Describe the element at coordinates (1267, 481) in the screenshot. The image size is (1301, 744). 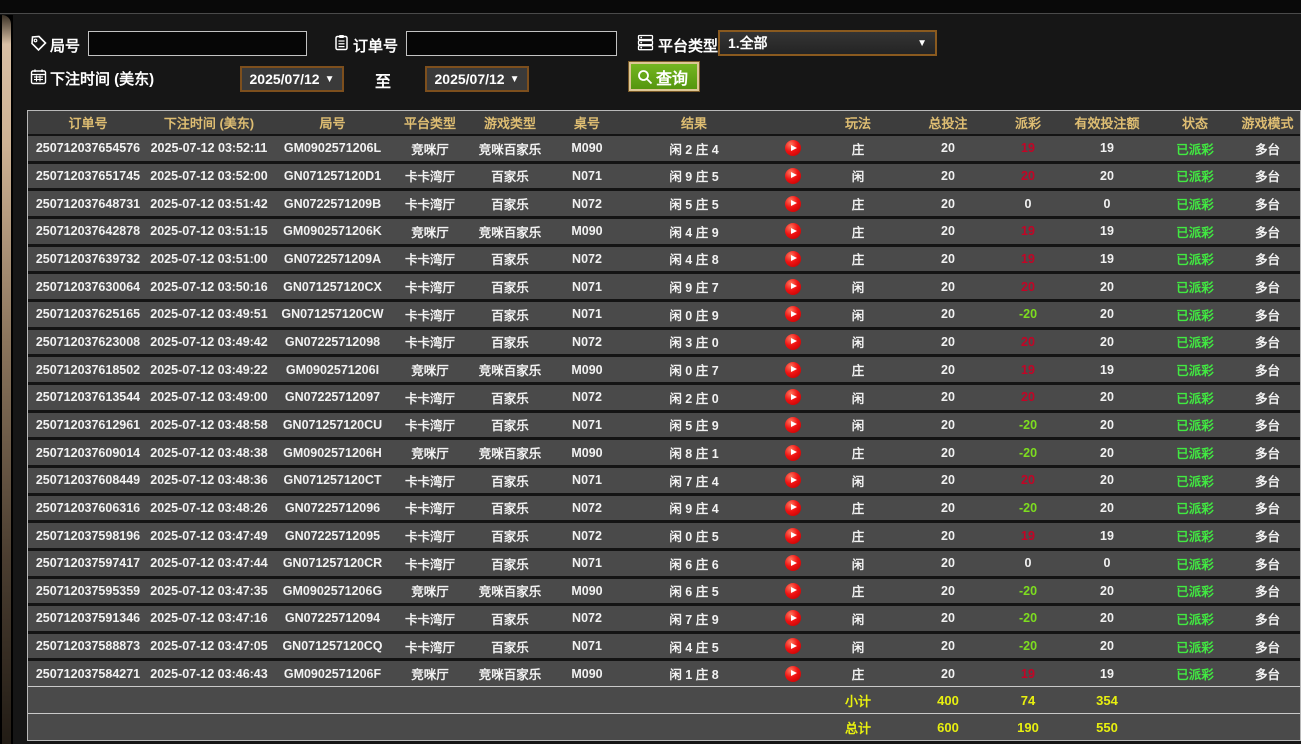
I see `cell-game-mode: 多台` at that location.